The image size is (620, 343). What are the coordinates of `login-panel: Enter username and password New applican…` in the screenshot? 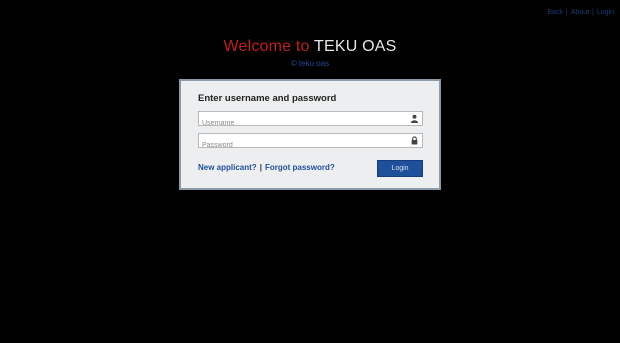 It's located at (310, 134).